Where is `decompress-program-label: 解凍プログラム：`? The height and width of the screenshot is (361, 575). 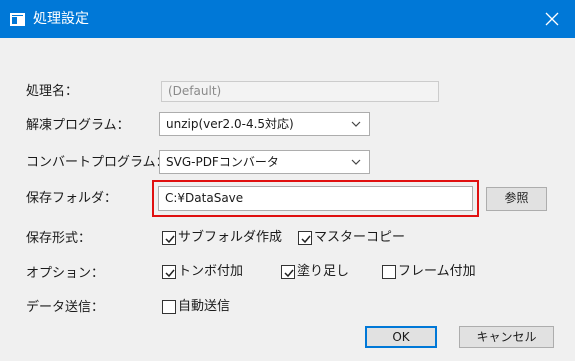
decompress-program-label: 解凍プログラム： is located at coordinates (78, 125).